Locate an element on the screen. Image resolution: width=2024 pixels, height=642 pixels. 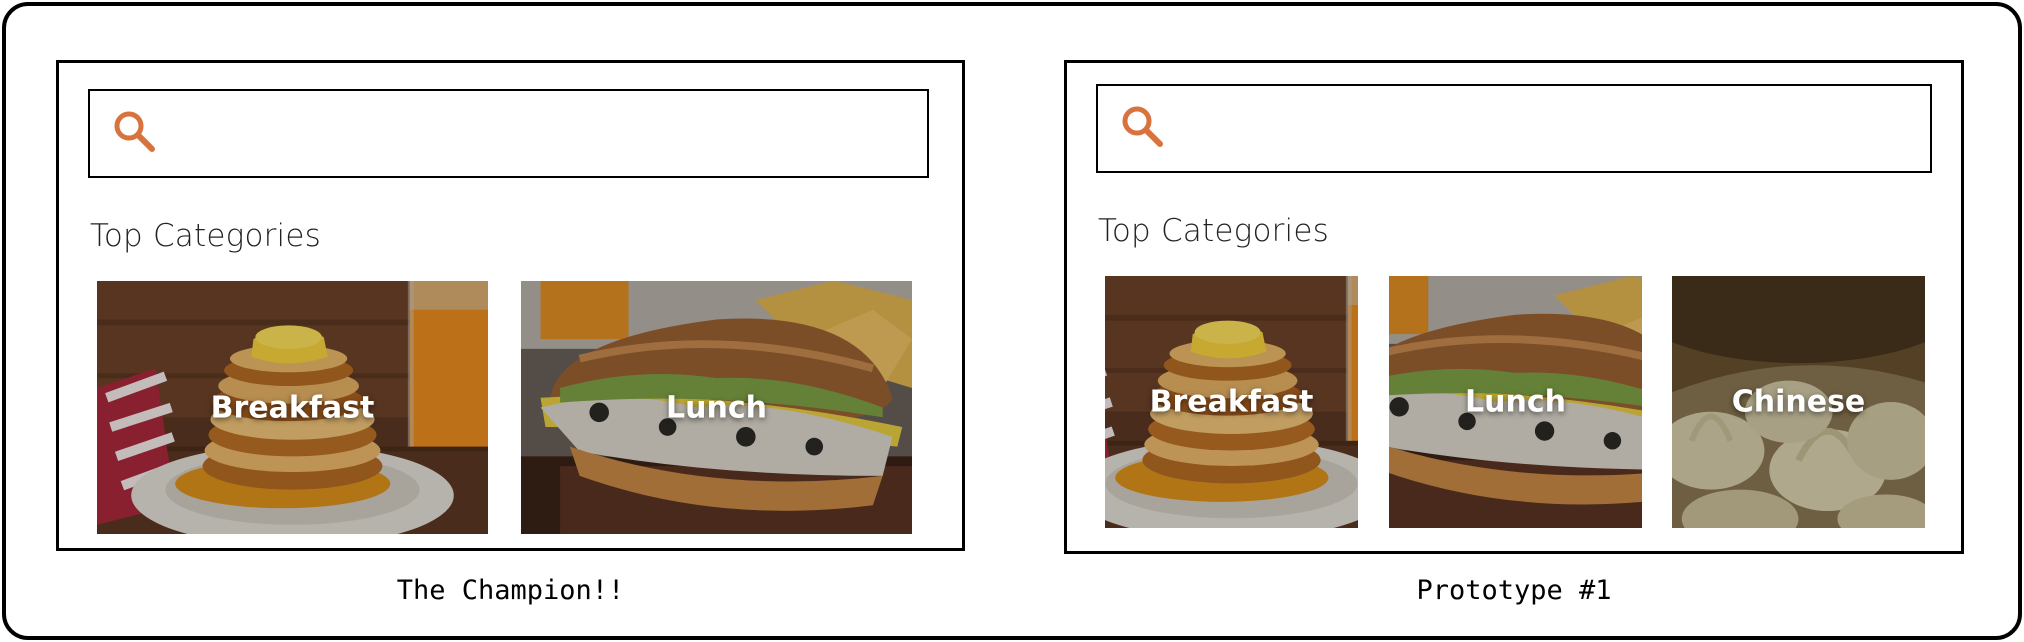
category-card-chinese: Chinese is located at coordinates (1798, 402).